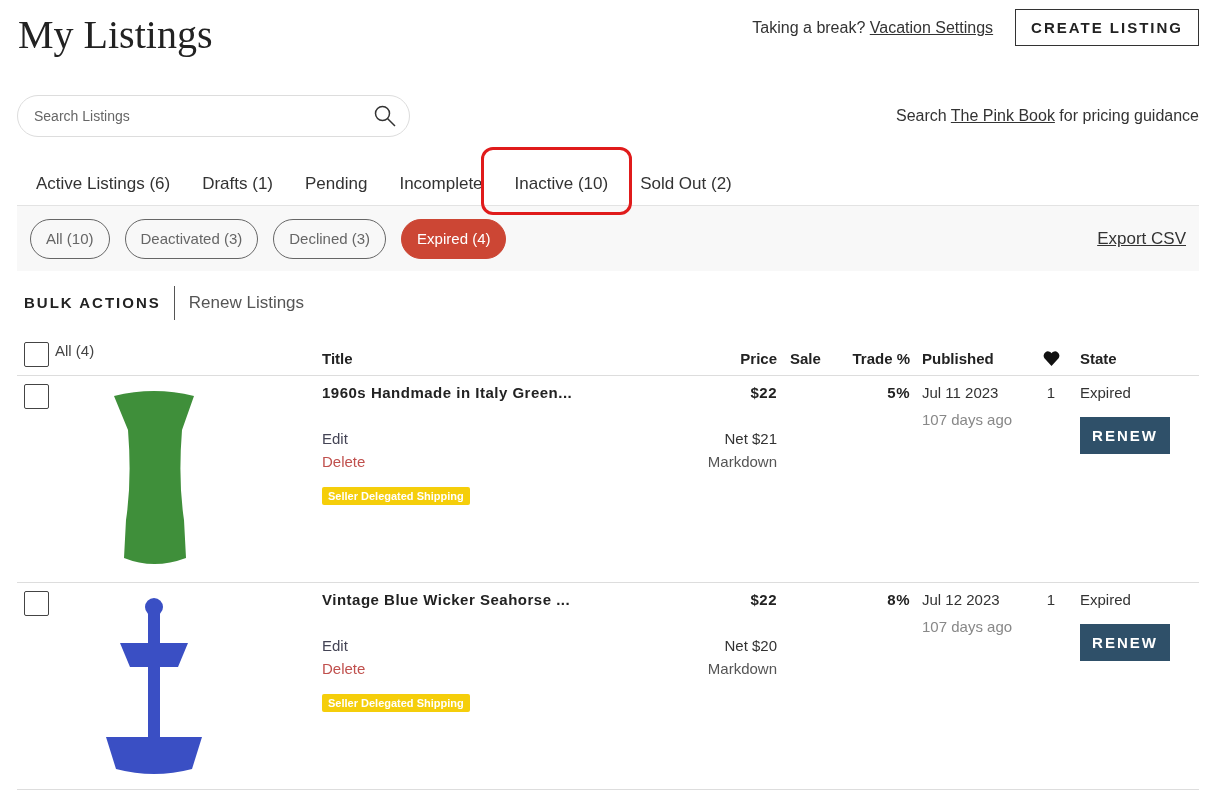 The height and width of the screenshot is (791, 1230). I want to click on net-price: Net $21, so click(750, 439).